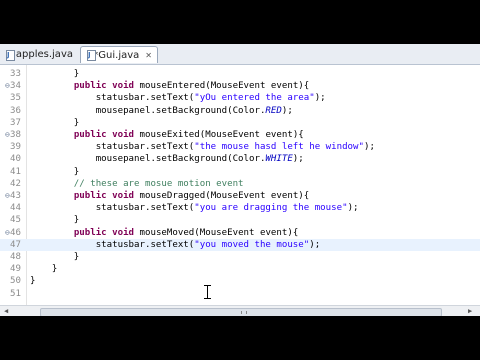 Image resolution: width=480 pixels, height=360 pixels. I want to click on line-number: 43, so click(15, 196).